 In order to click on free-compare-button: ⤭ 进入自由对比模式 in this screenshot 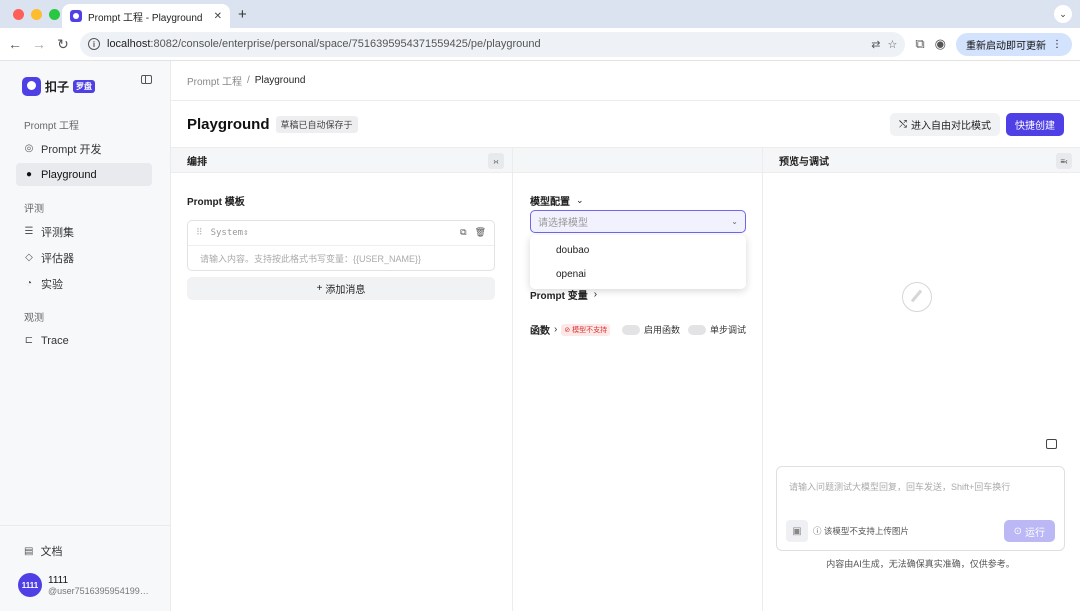, I will do `click(945, 124)`.